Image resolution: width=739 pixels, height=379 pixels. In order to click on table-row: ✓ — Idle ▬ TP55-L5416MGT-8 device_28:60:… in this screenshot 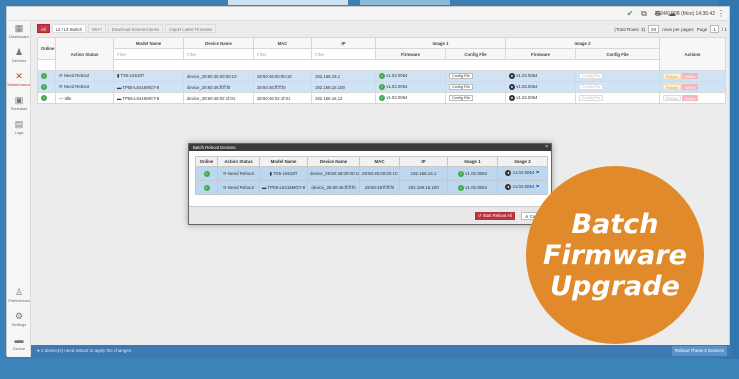, I will do `click(382, 98)`.